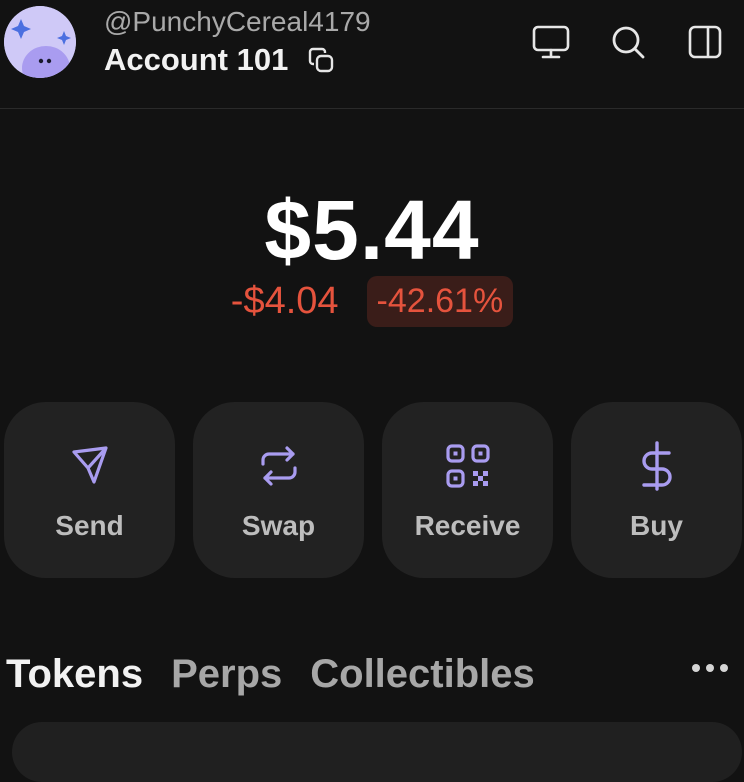  What do you see at coordinates (321, 60) in the screenshot?
I see `copy-icon` at bounding box center [321, 60].